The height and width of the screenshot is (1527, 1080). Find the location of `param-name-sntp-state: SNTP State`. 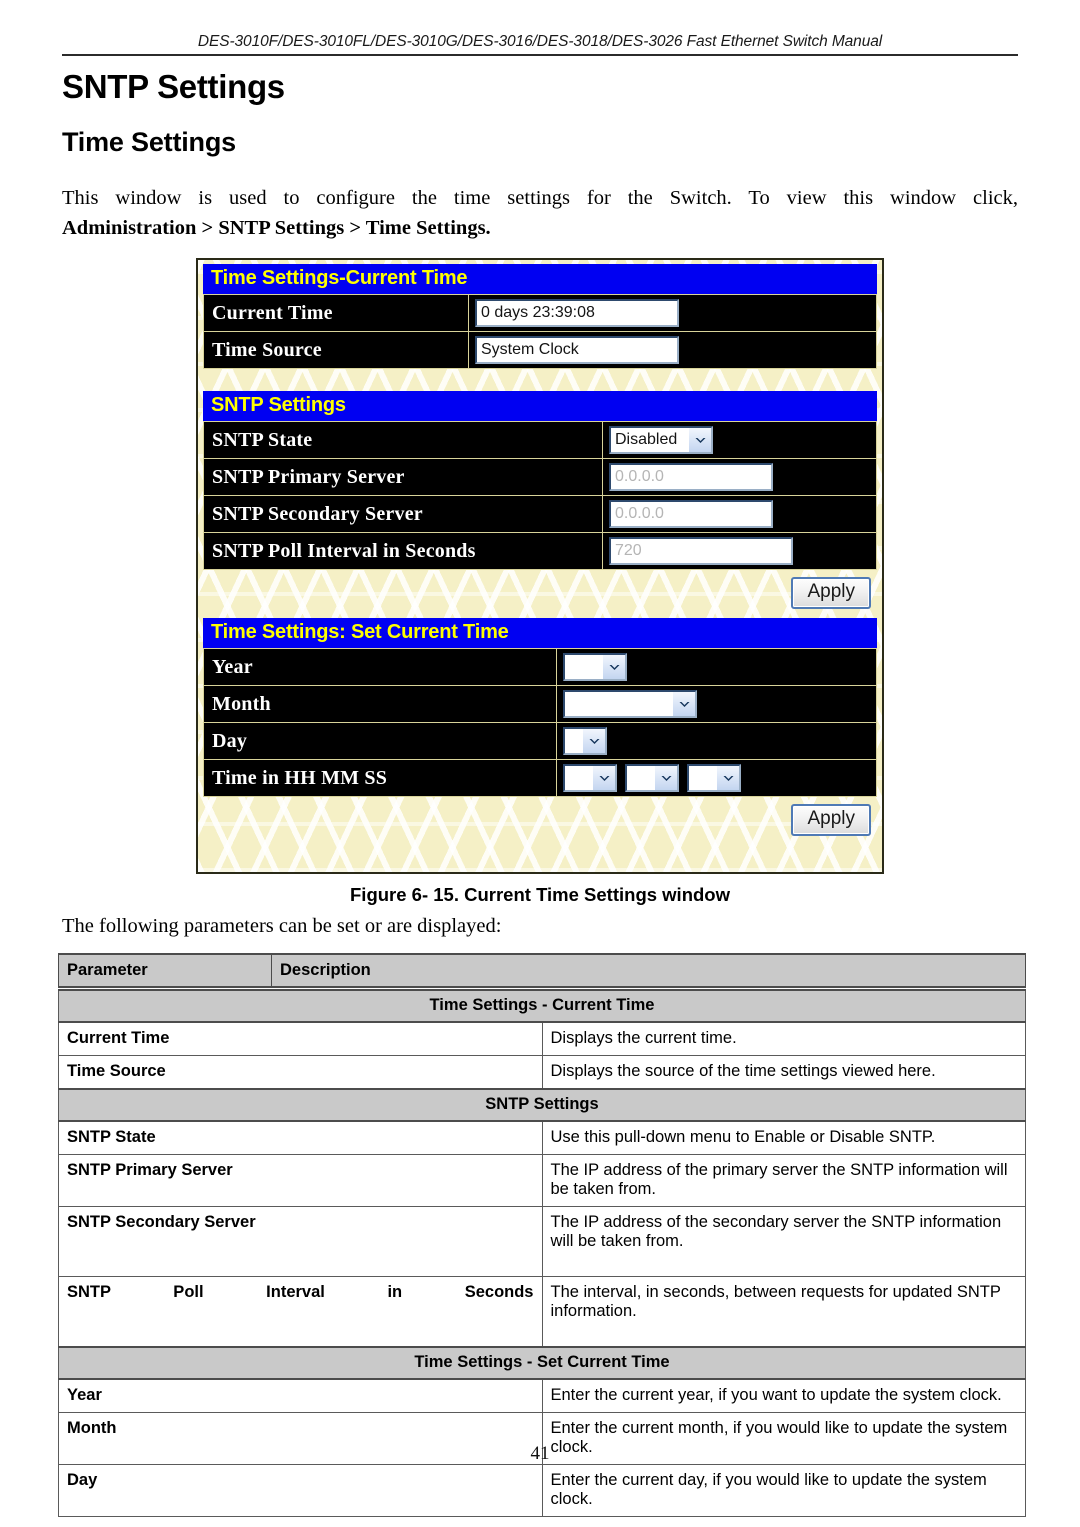

param-name-sntp-state: SNTP State is located at coordinates (300, 1137).